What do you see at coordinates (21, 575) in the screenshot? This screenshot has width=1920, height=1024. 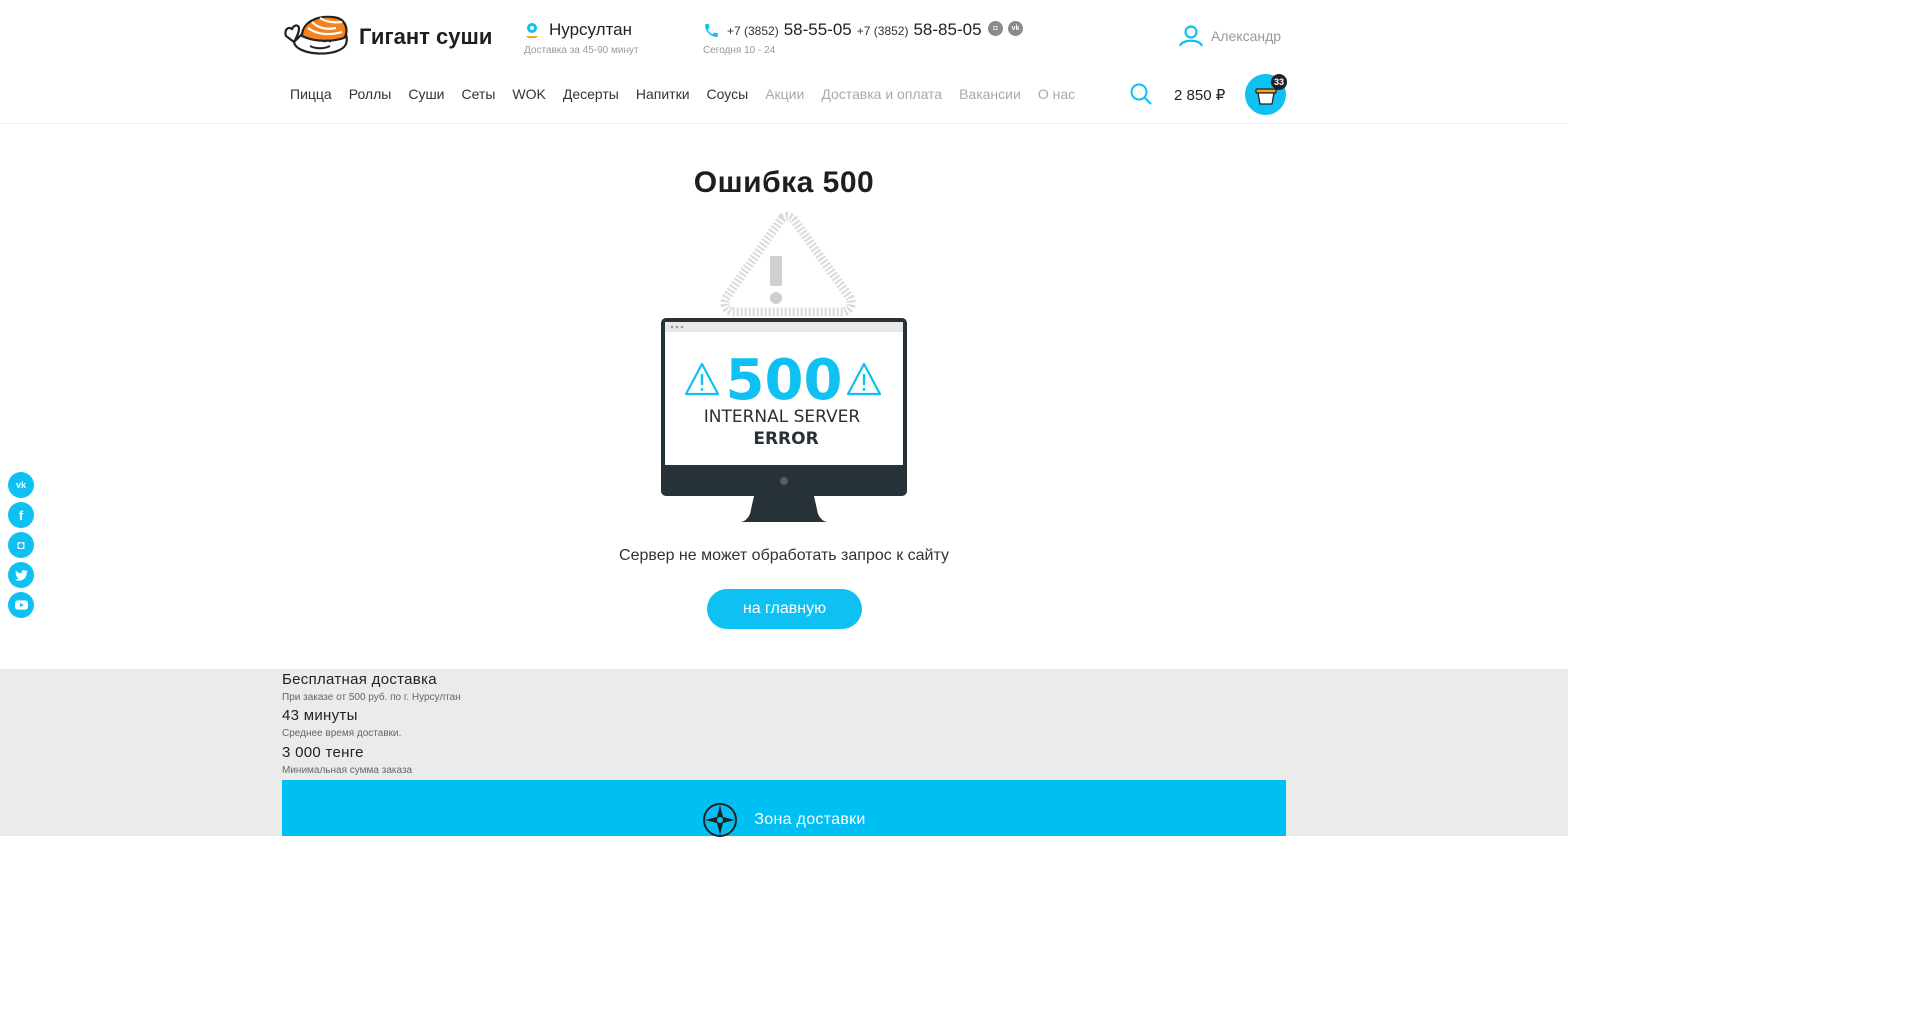 I see `twitter-icon` at bounding box center [21, 575].